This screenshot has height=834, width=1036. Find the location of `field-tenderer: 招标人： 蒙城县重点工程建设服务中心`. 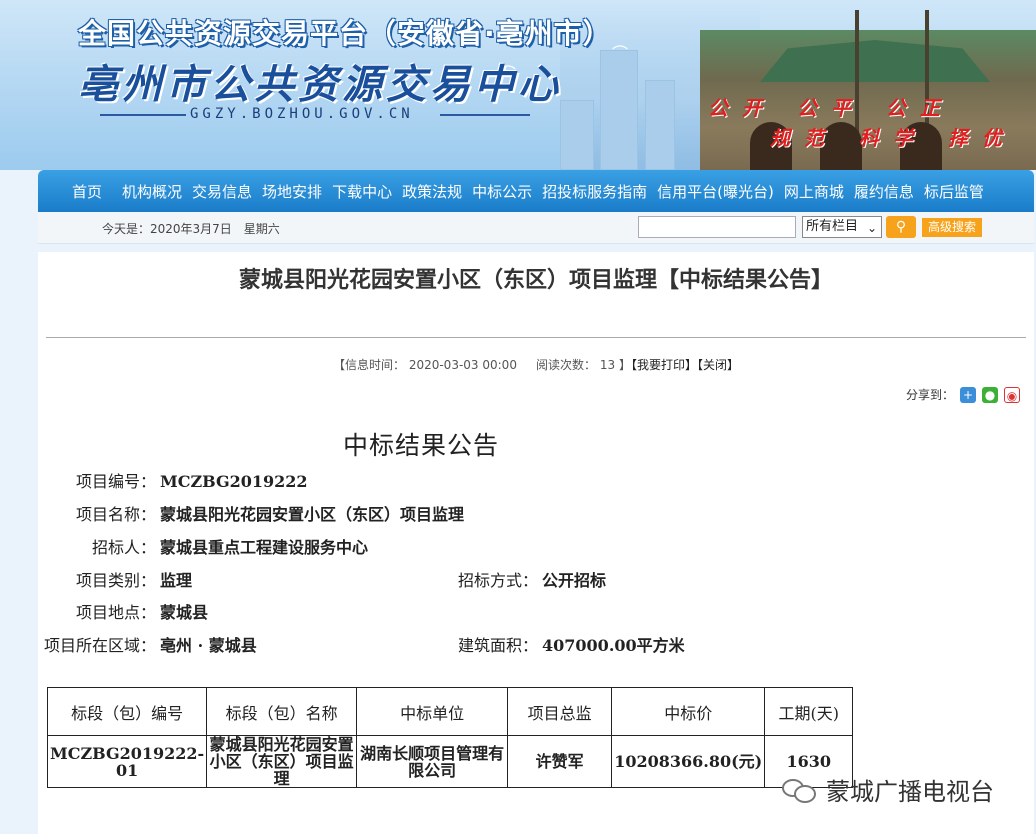

field-tenderer: 招标人： 蒙城县重点工程建设服务中心 is located at coordinates (214, 546).